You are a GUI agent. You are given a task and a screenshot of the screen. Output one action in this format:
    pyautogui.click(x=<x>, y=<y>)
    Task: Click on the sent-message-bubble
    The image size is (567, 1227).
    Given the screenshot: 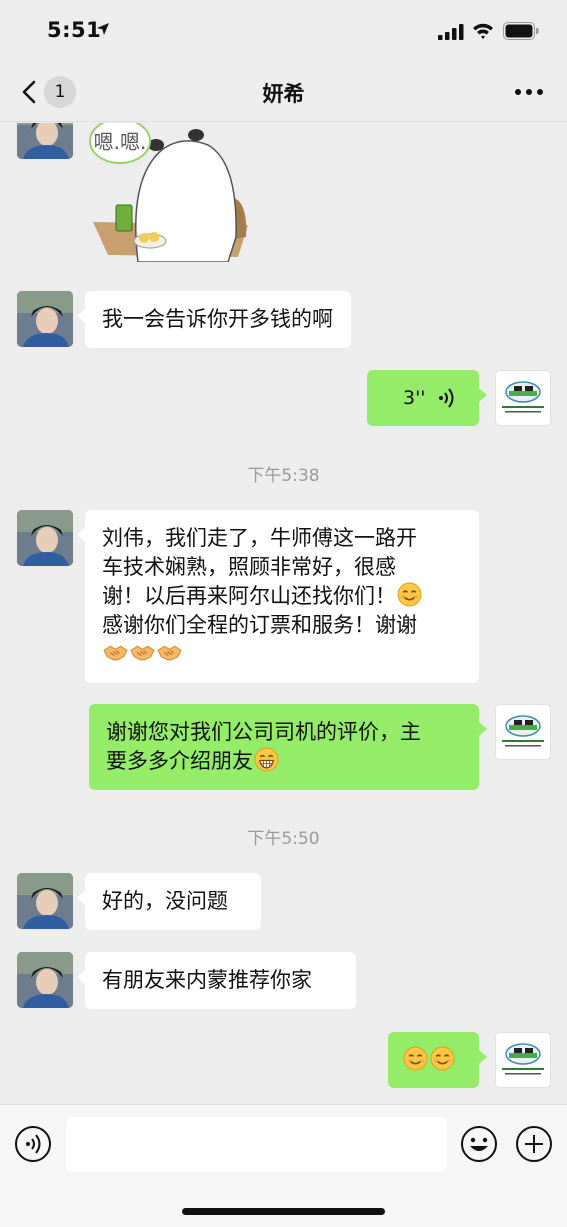 What is the action you would take?
    pyautogui.click(x=437, y=1060)
    